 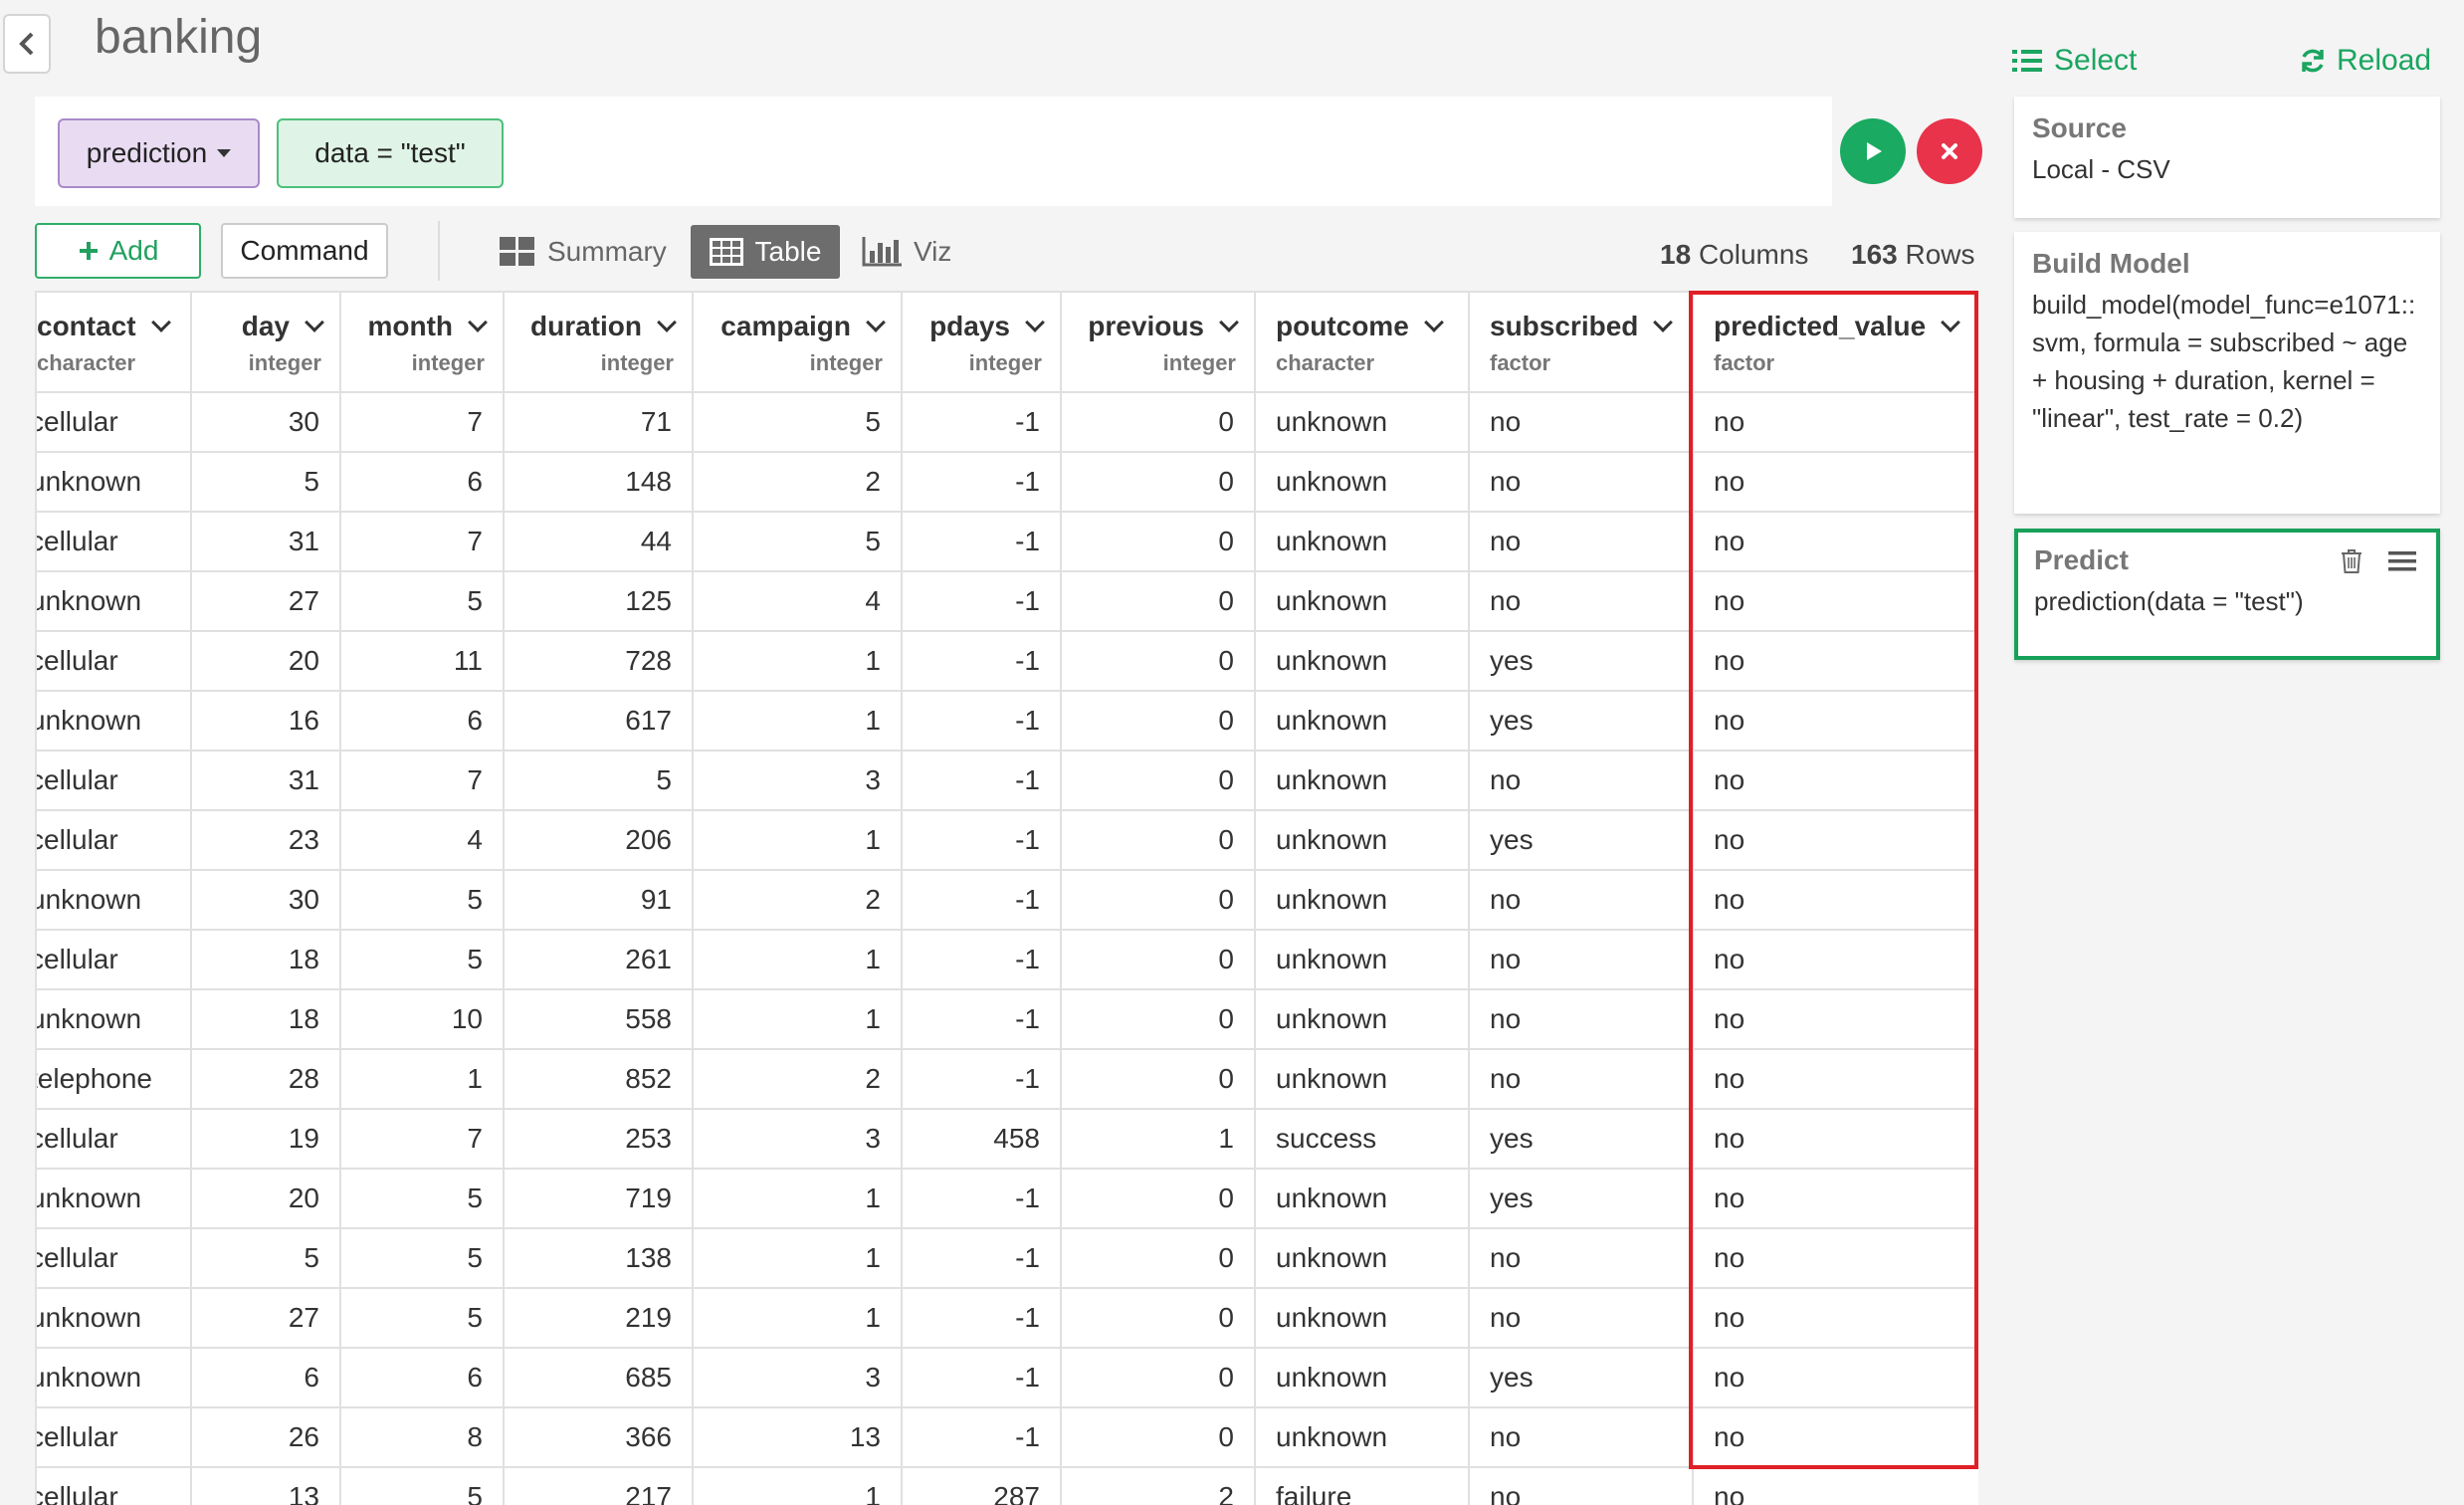 I want to click on column-header-predicted-value: predicted_value factor, so click(x=1835, y=342).